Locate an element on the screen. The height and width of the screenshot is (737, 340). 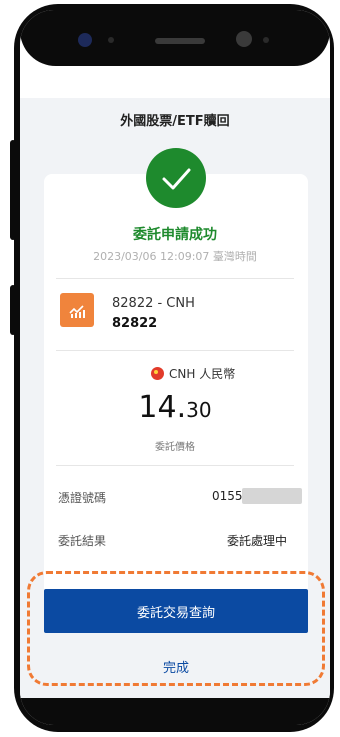
currency-label: CNH 人民幣 is located at coordinates (202, 374).